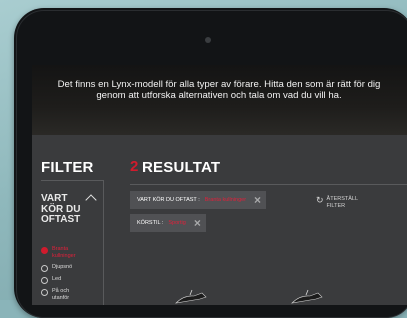 The width and height of the screenshot is (407, 318). I want to click on filter-divider, so click(72, 180).